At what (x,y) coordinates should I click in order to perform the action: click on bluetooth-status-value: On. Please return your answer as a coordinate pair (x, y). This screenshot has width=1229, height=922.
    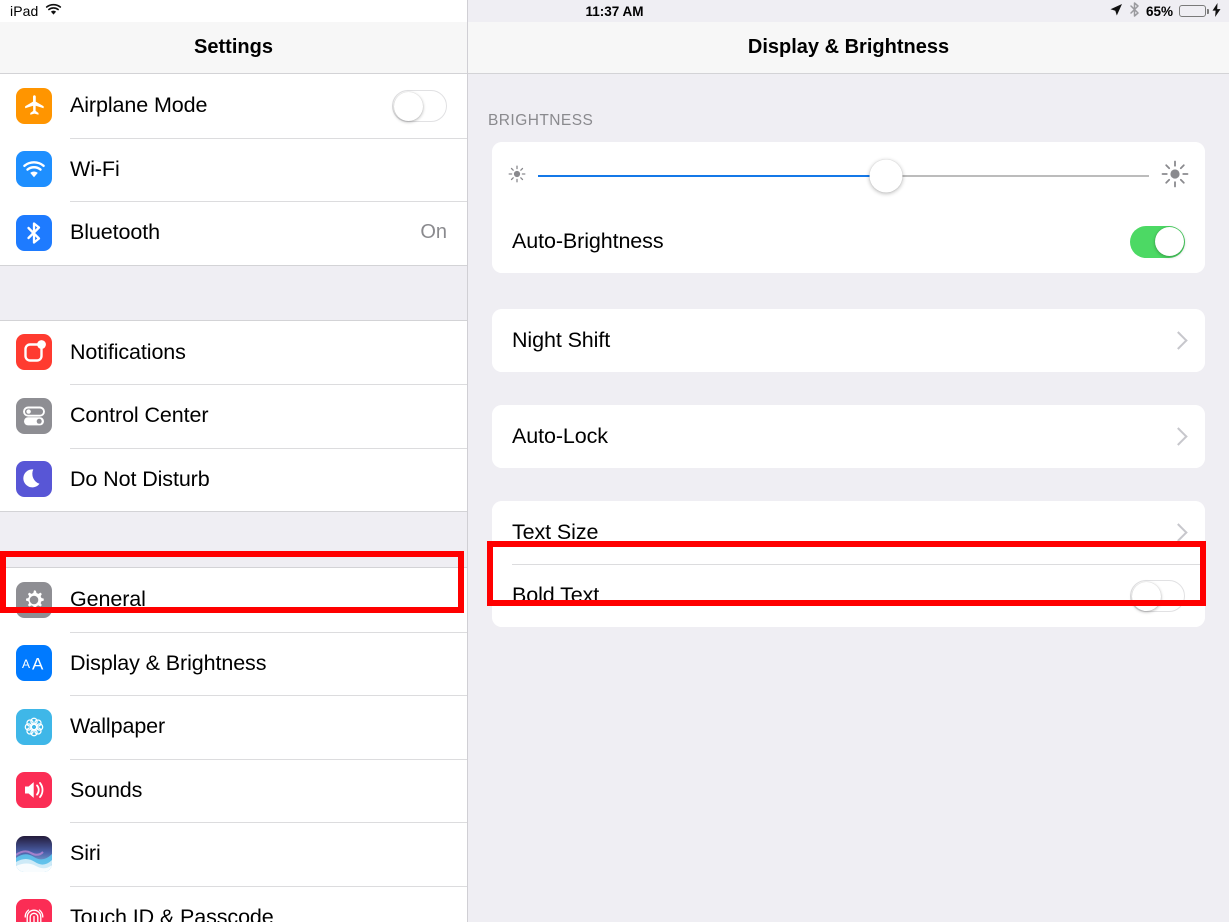
    Looking at the image, I should click on (433, 232).